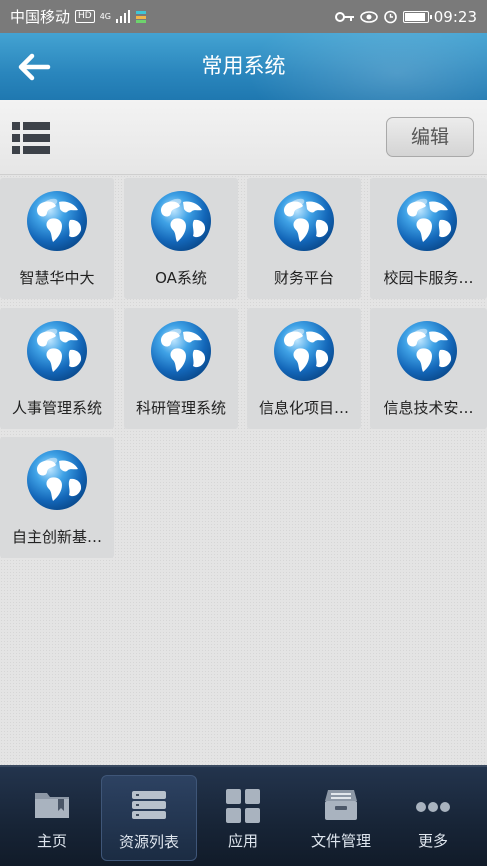 The width and height of the screenshot is (487, 866). What do you see at coordinates (243, 16) in the screenshot?
I see `status-bar: 中国移动 HD 4G 09:23` at bounding box center [243, 16].